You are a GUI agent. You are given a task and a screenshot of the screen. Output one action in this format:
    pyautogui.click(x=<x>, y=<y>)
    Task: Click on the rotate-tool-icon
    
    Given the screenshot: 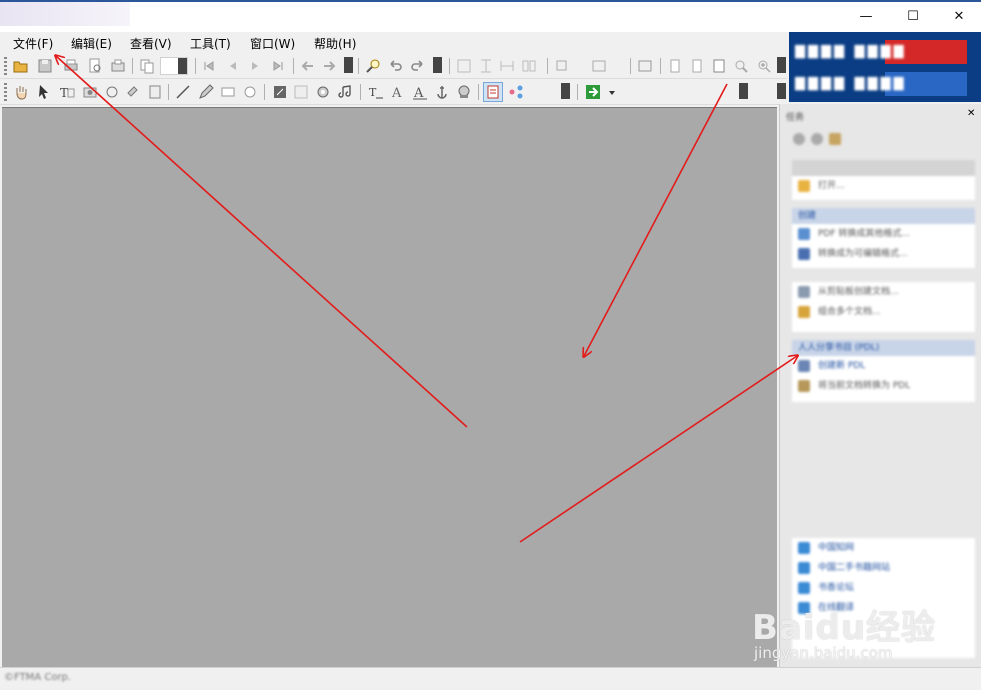 What is the action you would take?
    pyautogui.click(x=112, y=92)
    